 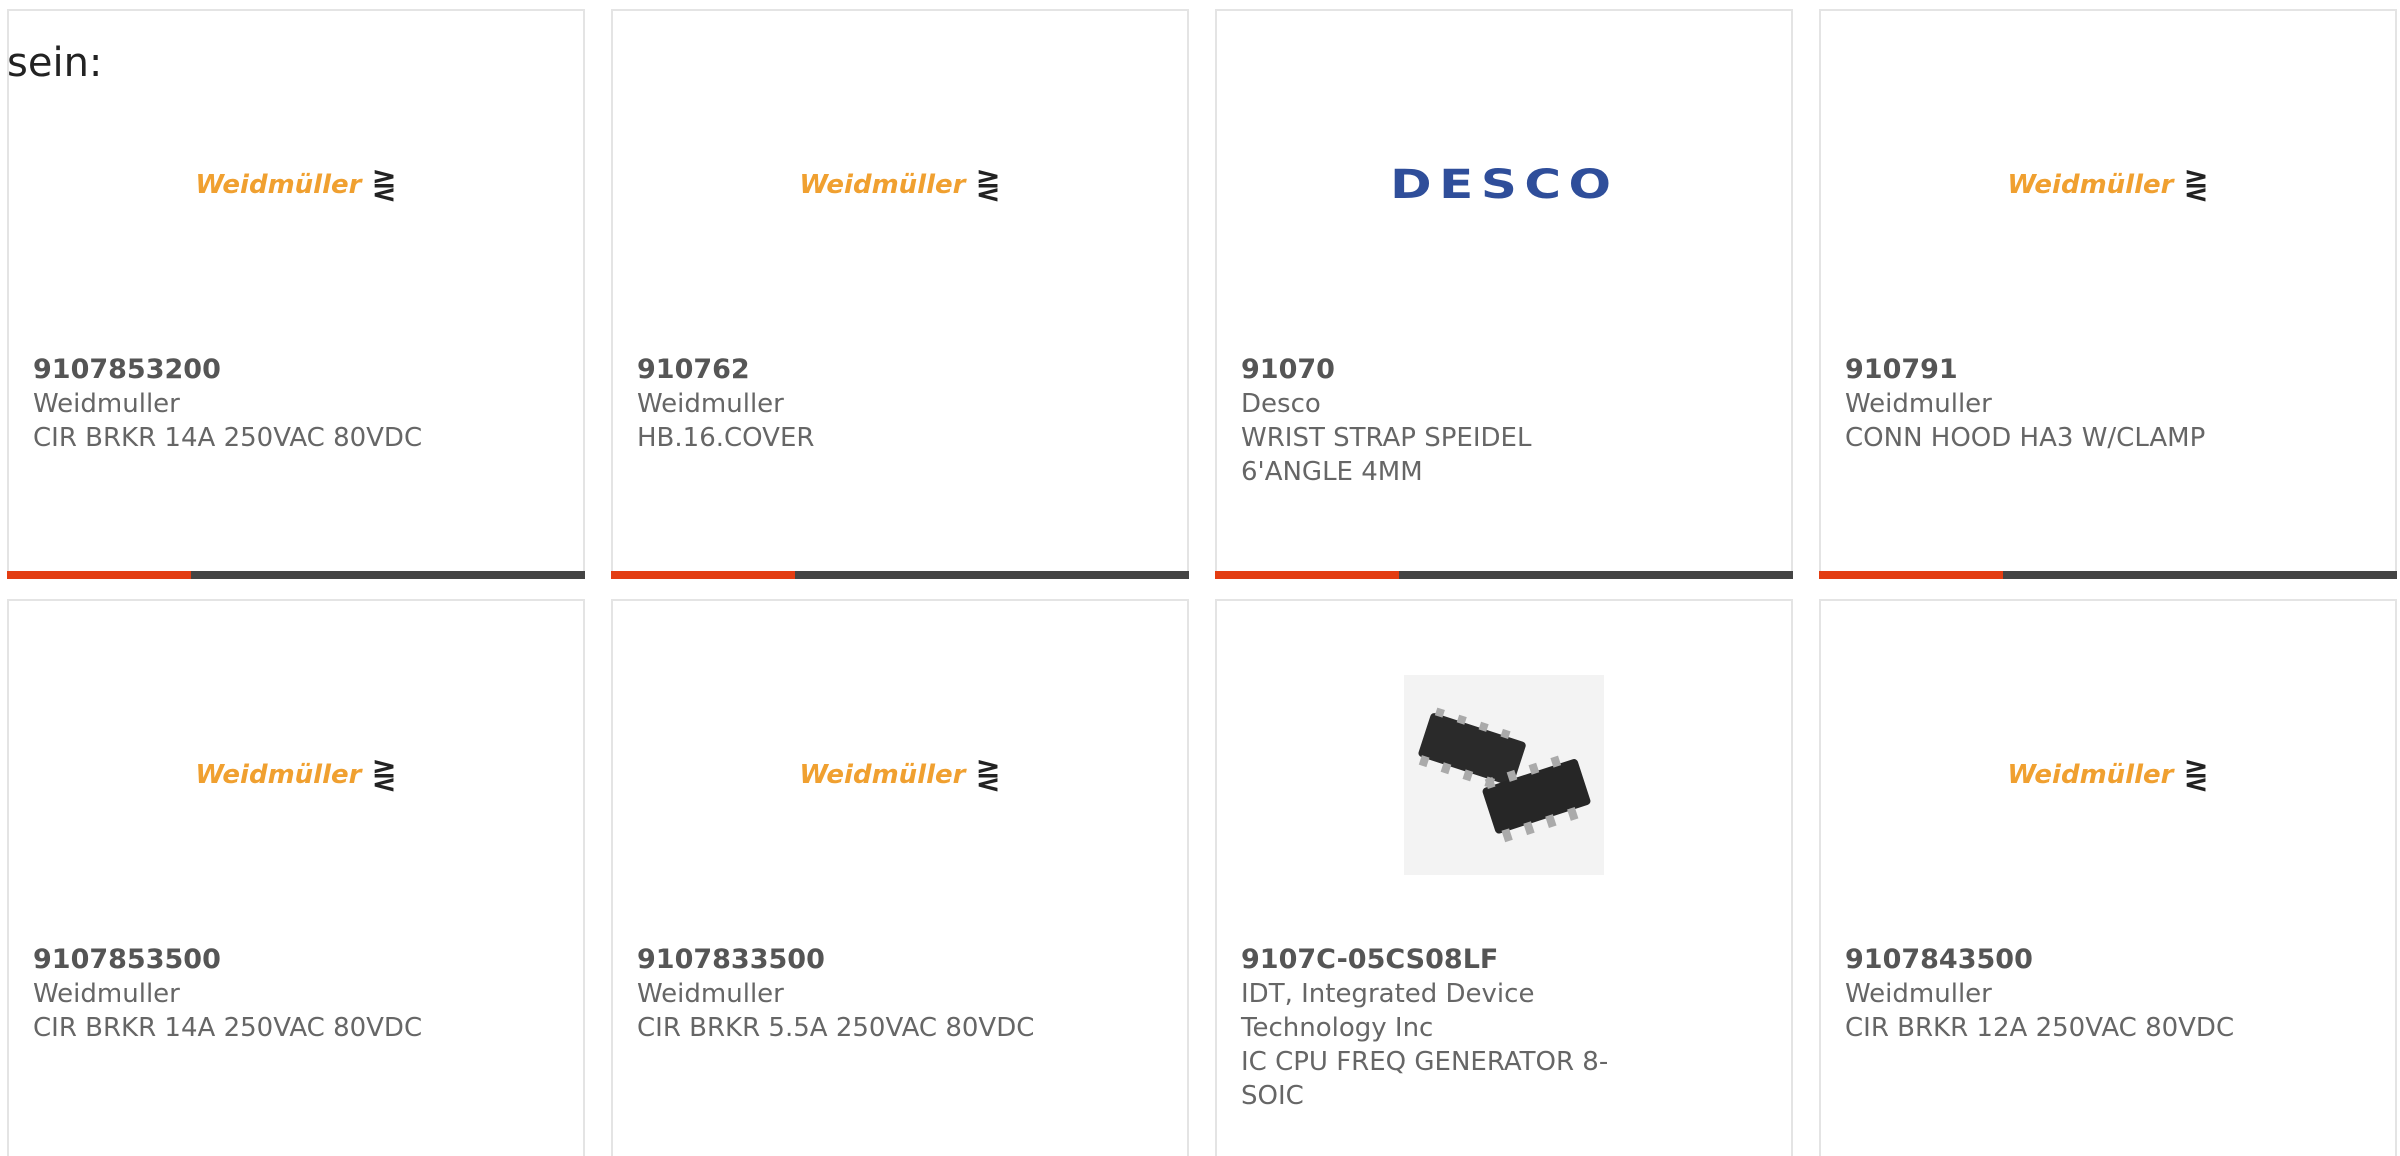 What do you see at coordinates (726, 438) in the screenshot?
I see `description: HB.16.COVER` at bounding box center [726, 438].